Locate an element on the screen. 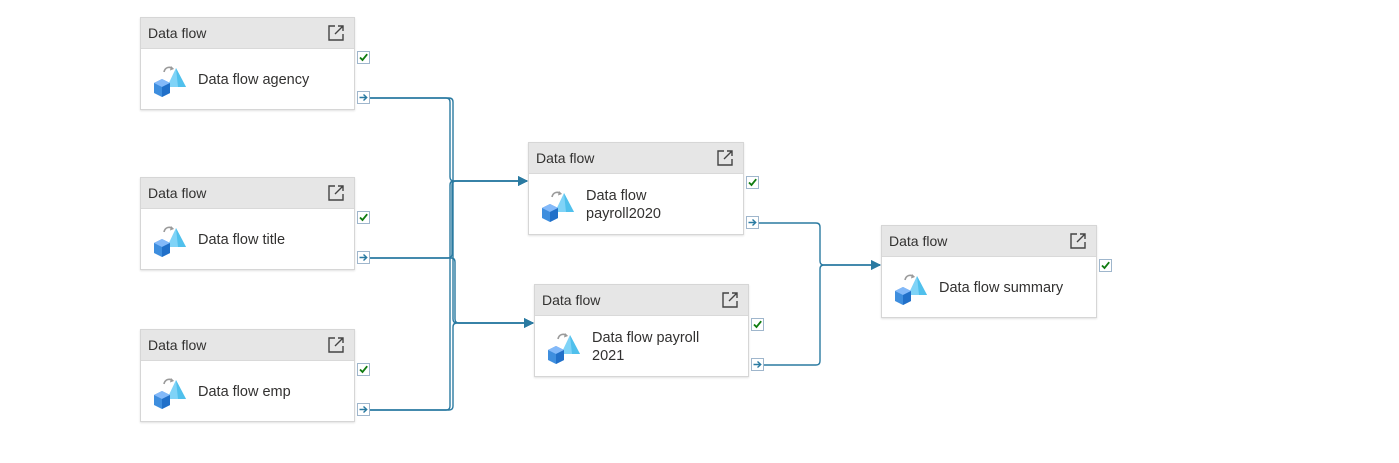  output-port-title is located at coordinates (363, 257).